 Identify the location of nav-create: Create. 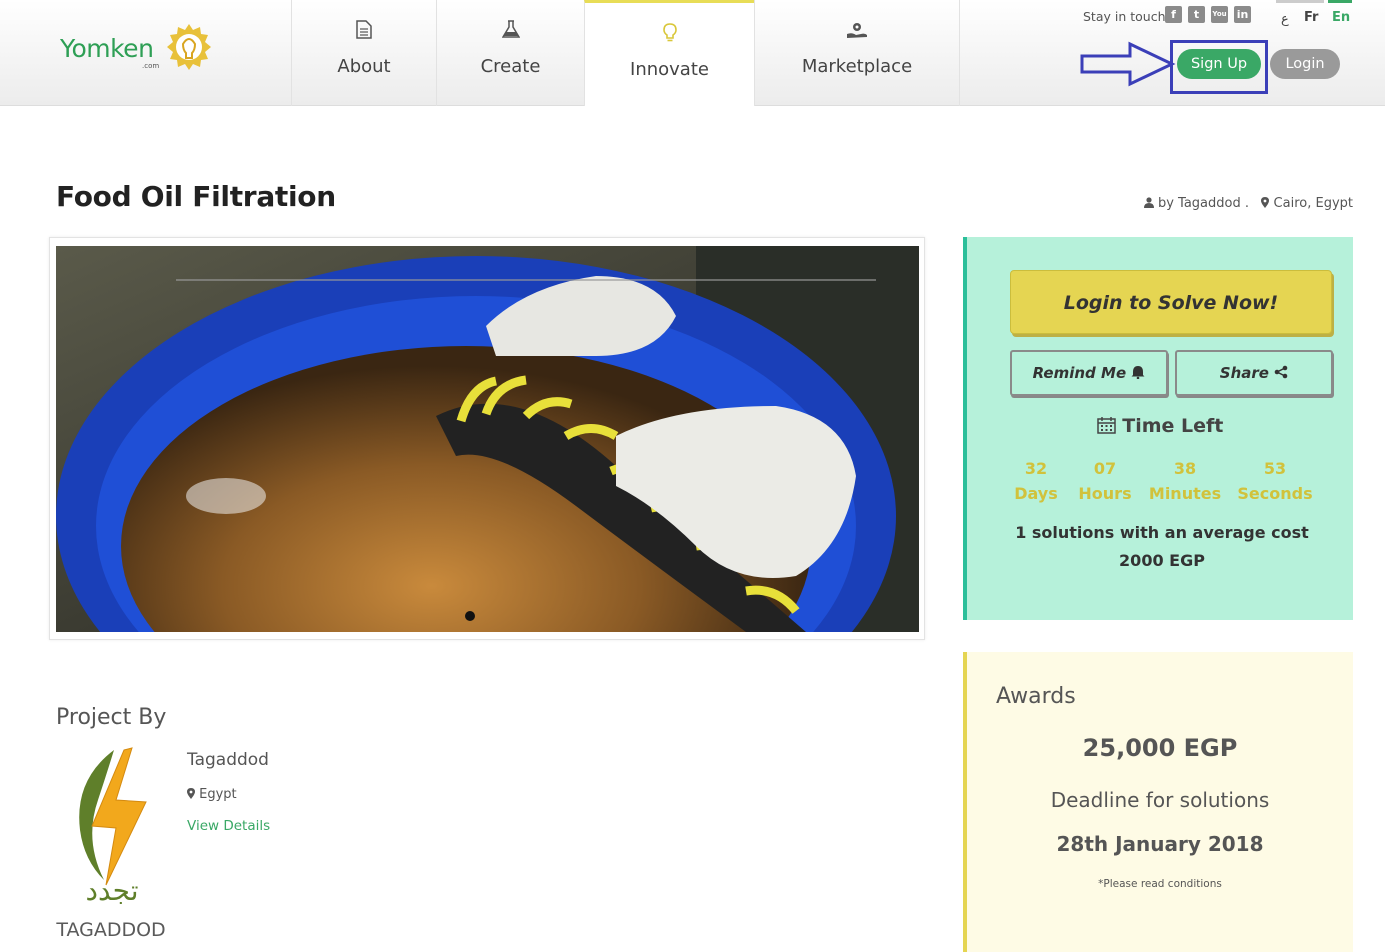
(510, 53).